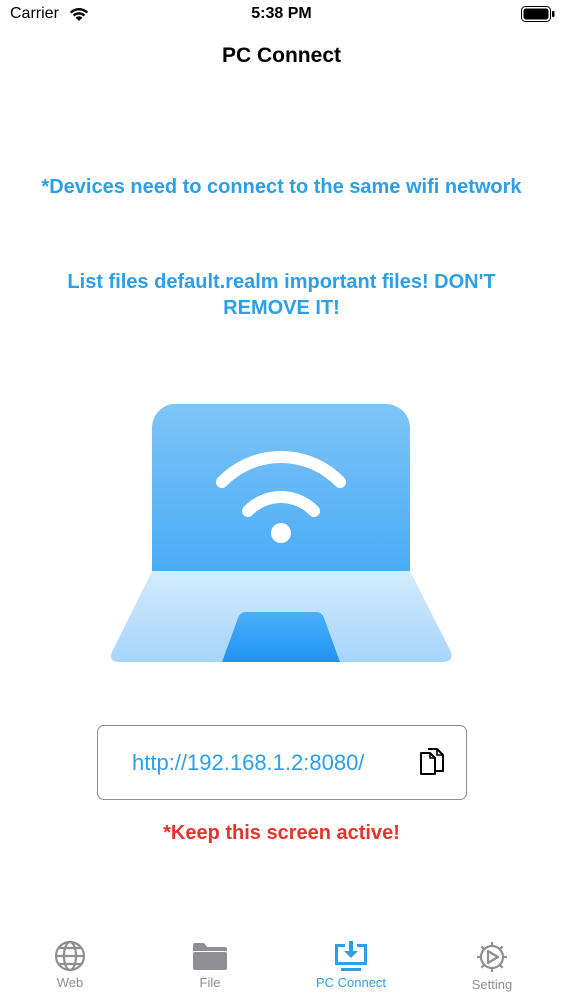 Image resolution: width=563 pixels, height=1000 pixels. Describe the element at coordinates (70, 956) in the screenshot. I see `globe-icon` at that location.